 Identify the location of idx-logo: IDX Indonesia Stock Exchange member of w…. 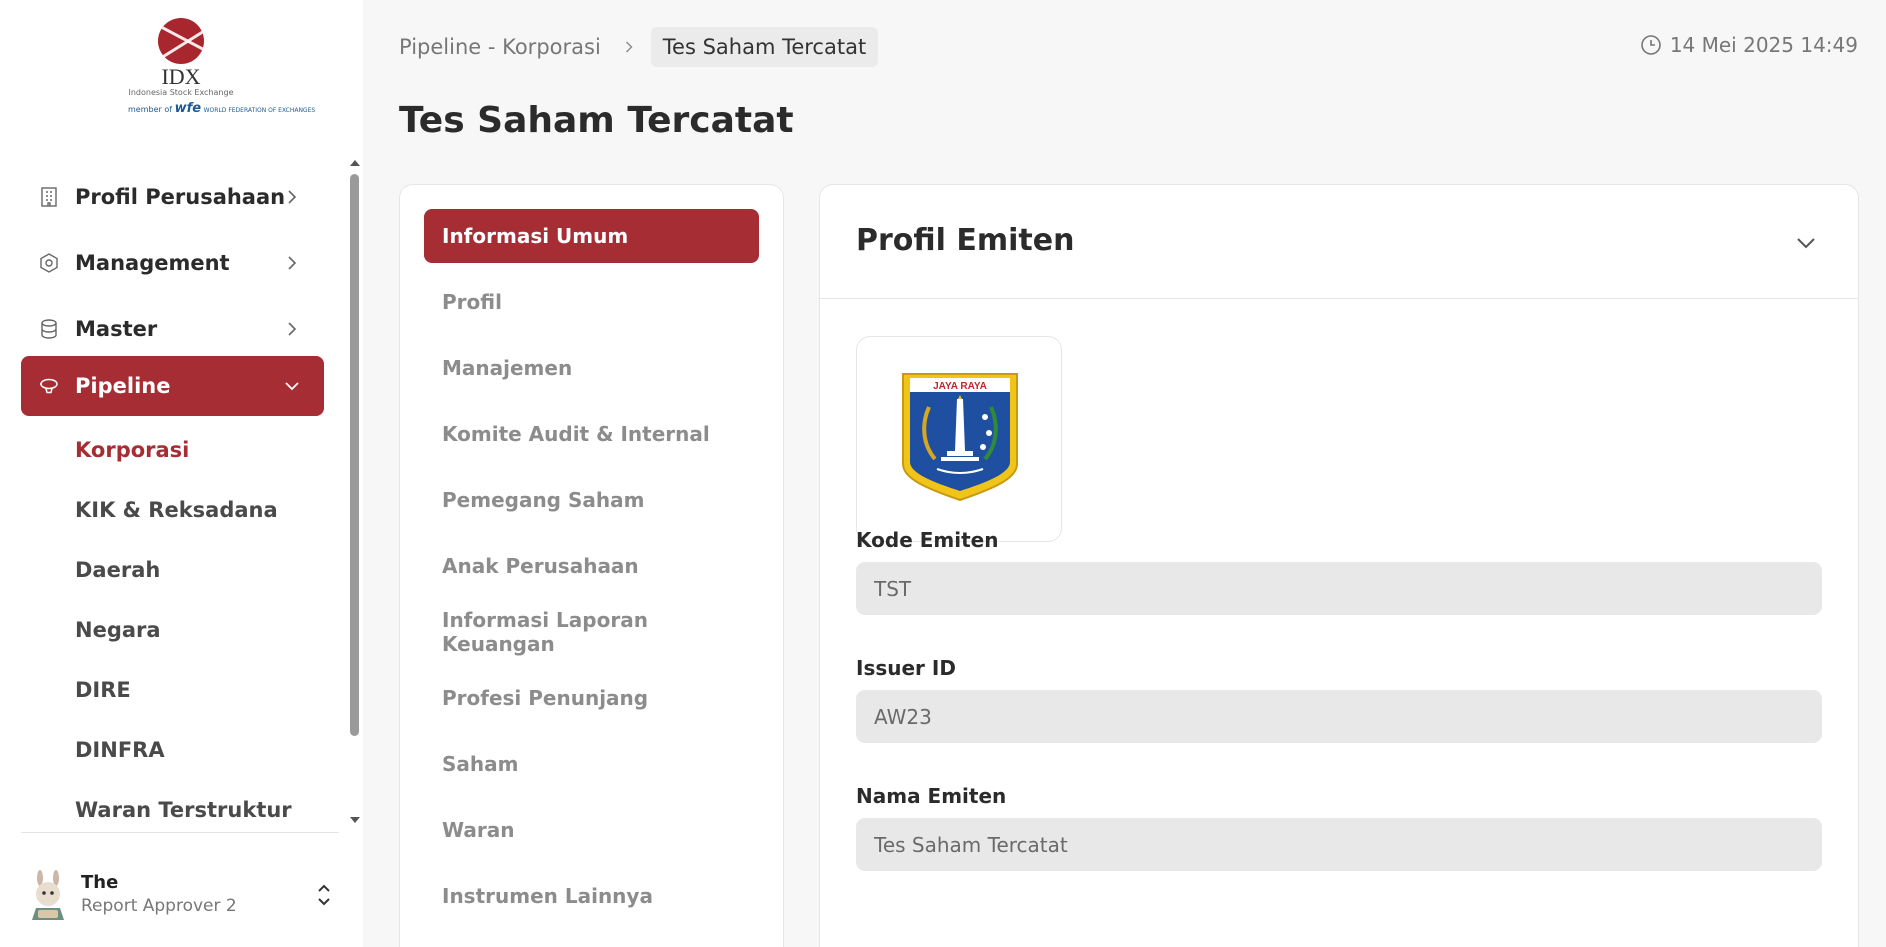
(222, 72).